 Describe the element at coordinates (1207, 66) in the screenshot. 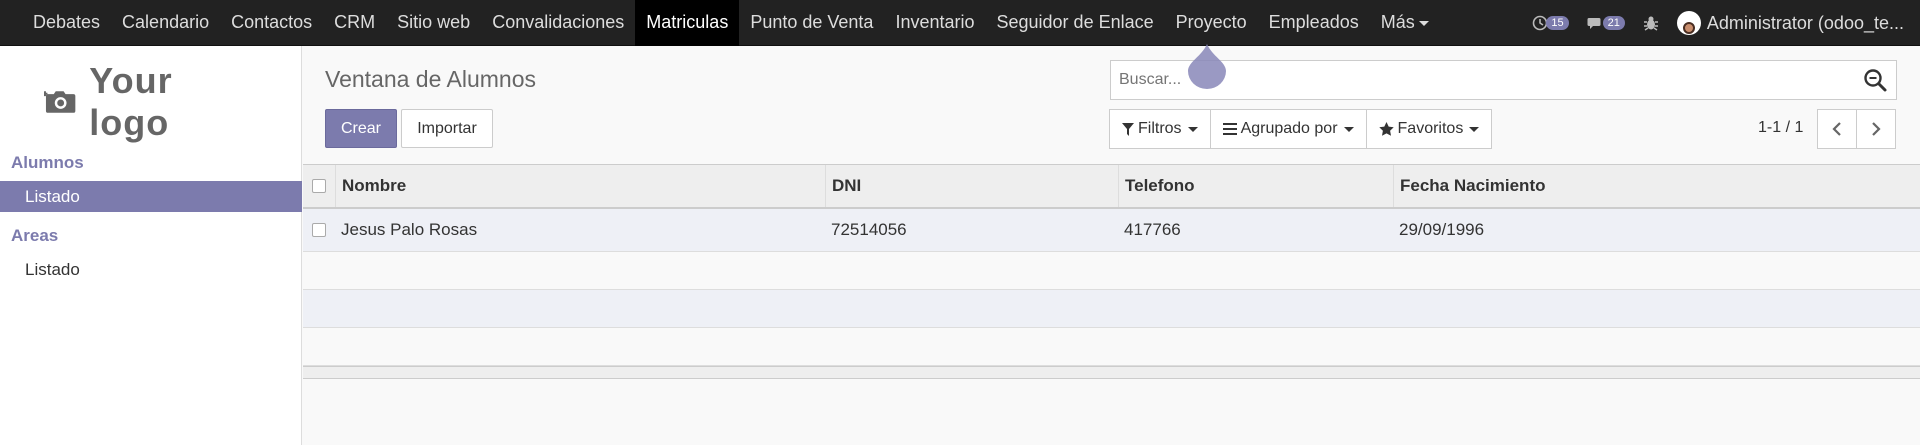

I see `drag-handle-indicator` at that location.